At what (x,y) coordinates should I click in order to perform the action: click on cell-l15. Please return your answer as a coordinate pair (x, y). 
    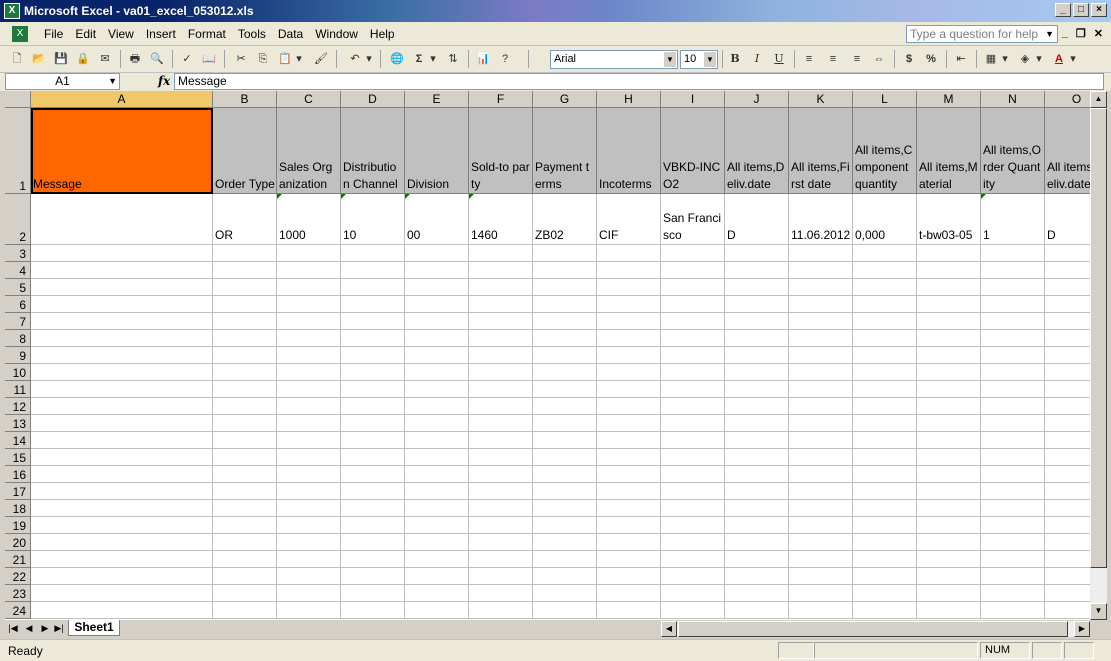
    Looking at the image, I should click on (885, 457).